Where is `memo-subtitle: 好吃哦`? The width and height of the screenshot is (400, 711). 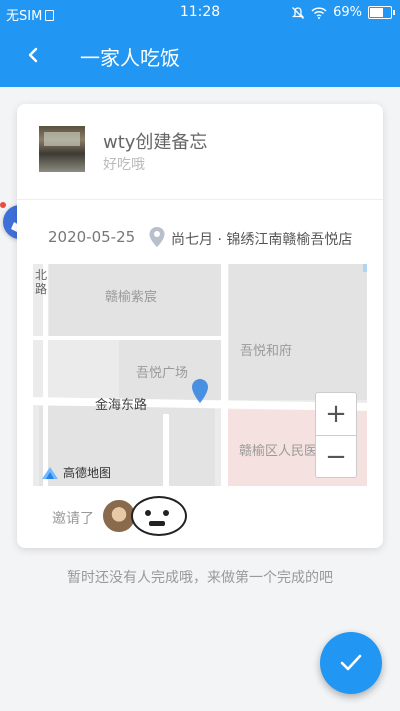
memo-subtitle: 好吃哦 is located at coordinates (124, 165).